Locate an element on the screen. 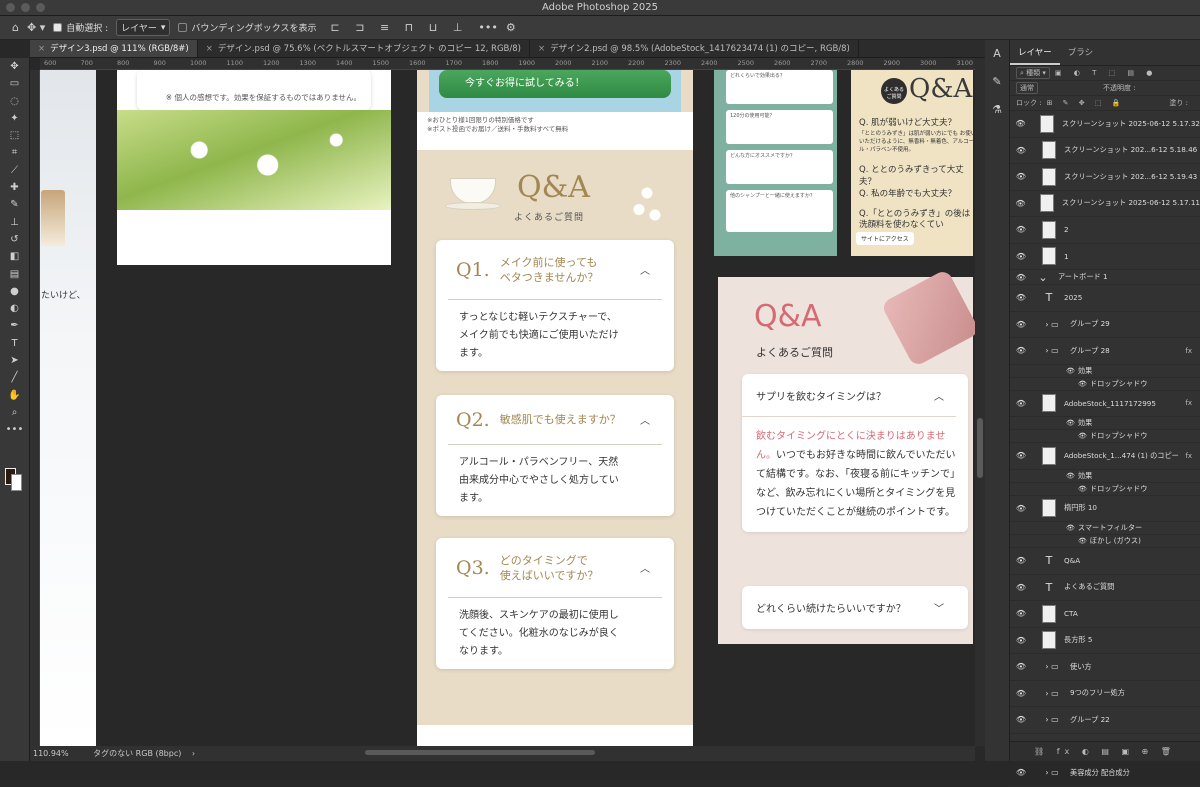 This screenshot has height=787, width=1200. dodge-tool-icon: ◐ is located at coordinates (14, 308).